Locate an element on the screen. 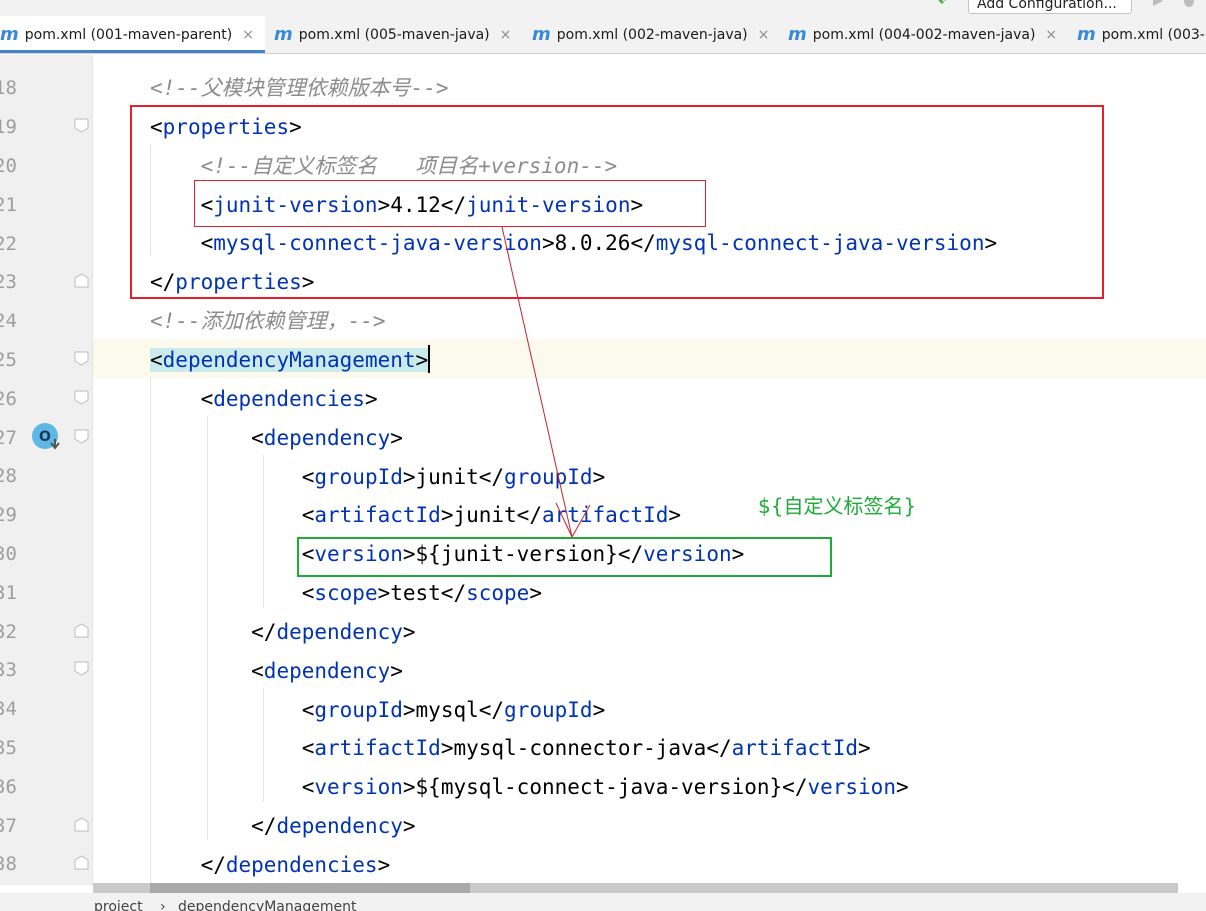 Image resolution: width=1206 pixels, height=911 pixels. tab-label: pom.xml (003- is located at coordinates (1153, 34).